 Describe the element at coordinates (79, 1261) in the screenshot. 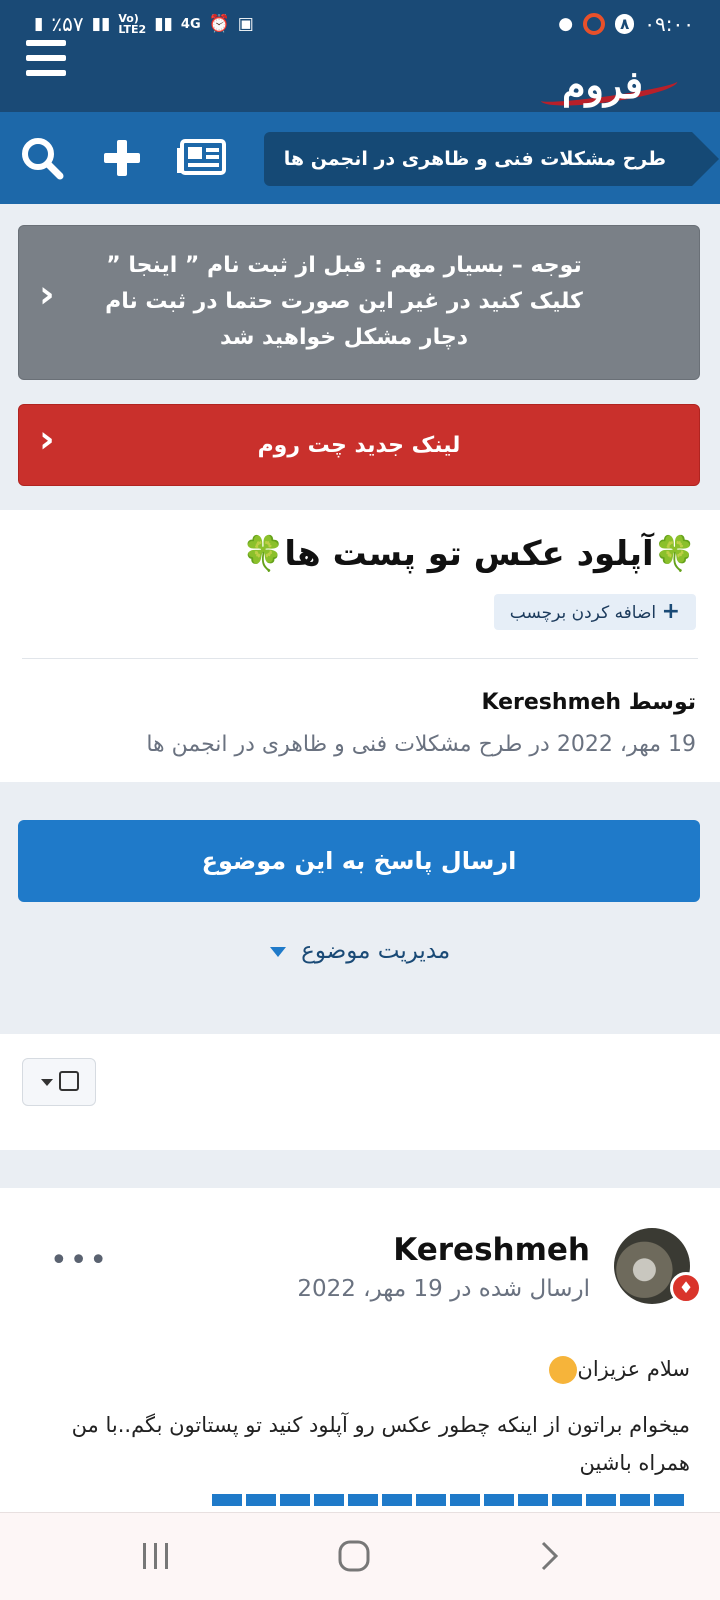

I see `more-options-icon: •••` at that location.